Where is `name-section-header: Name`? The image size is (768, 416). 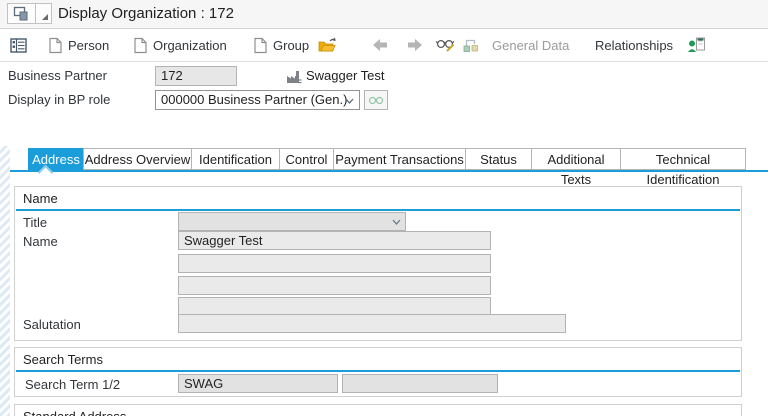
name-section-header: Name is located at coordinates (378, 200).